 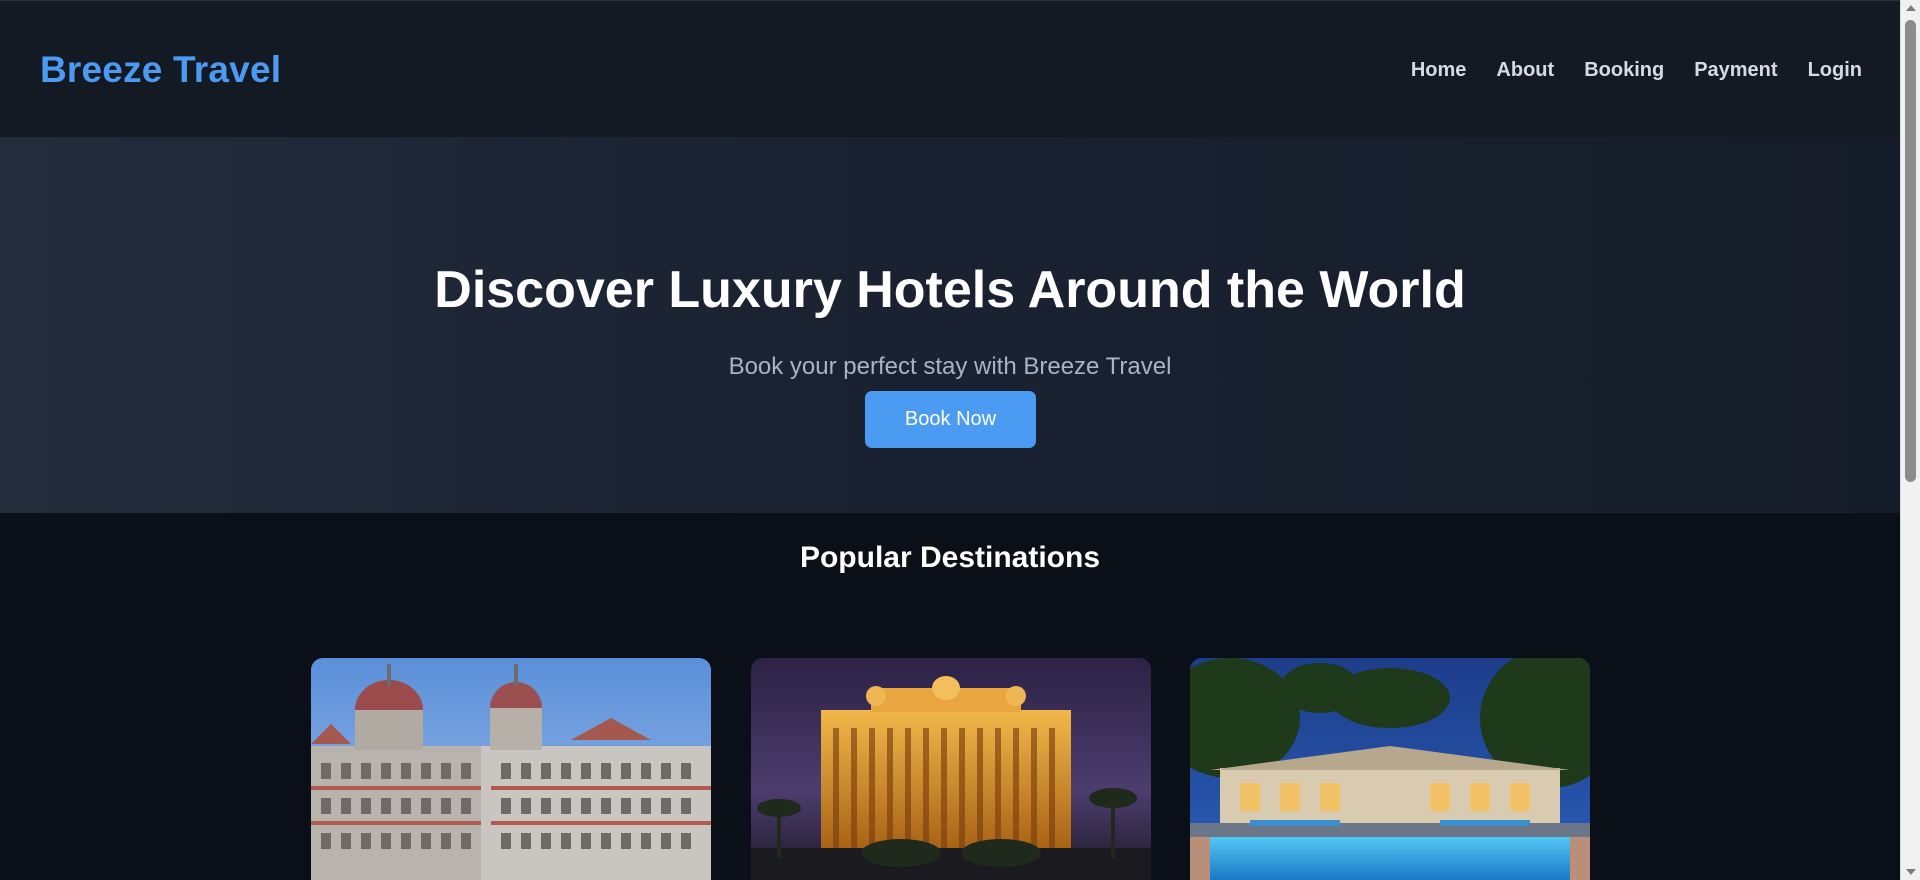 I want to click on scroll-thumb, so click(x=1910, y=251).